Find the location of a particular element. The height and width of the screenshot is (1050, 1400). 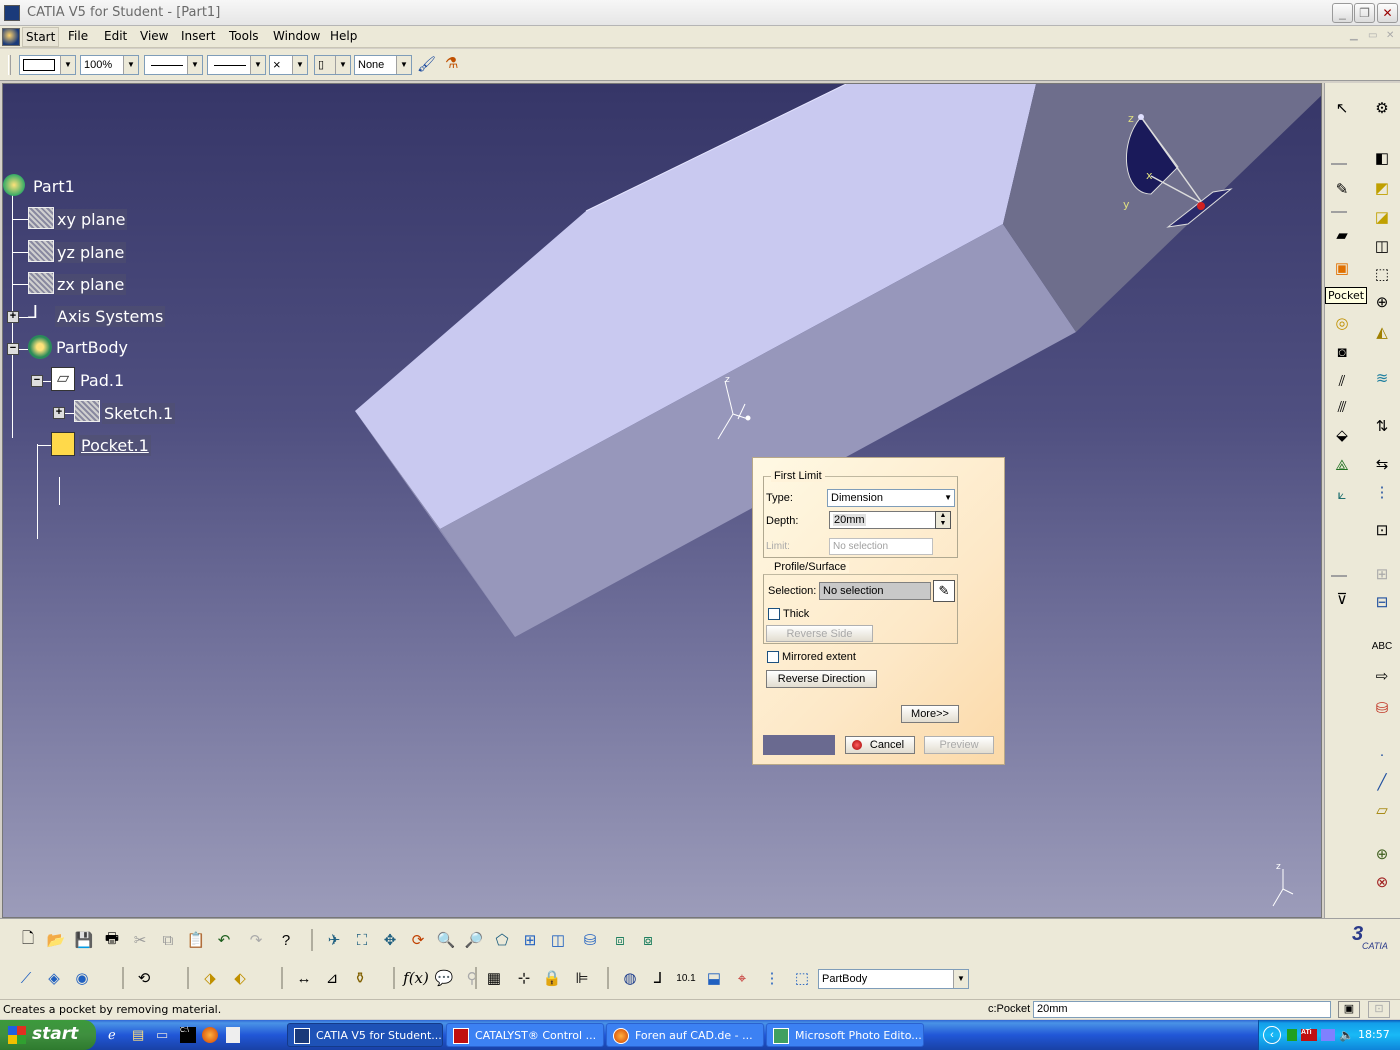

command-prompt-icon: C:\ is located at coordinates (188, 1035).